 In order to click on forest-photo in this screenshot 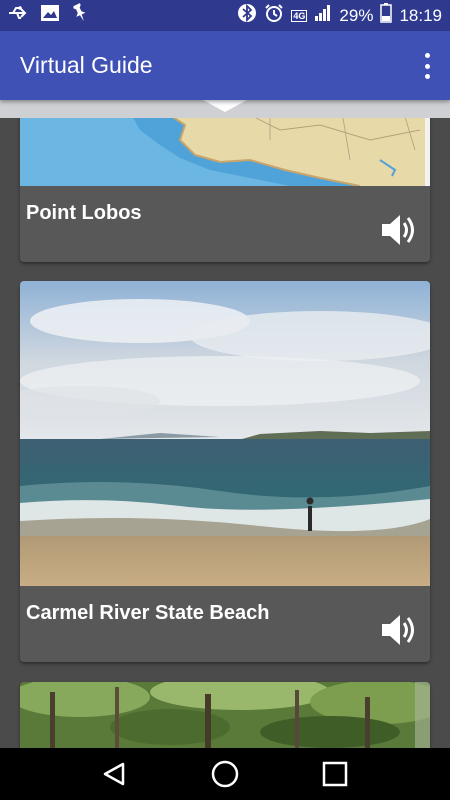, I will do `click(225, 717)`.